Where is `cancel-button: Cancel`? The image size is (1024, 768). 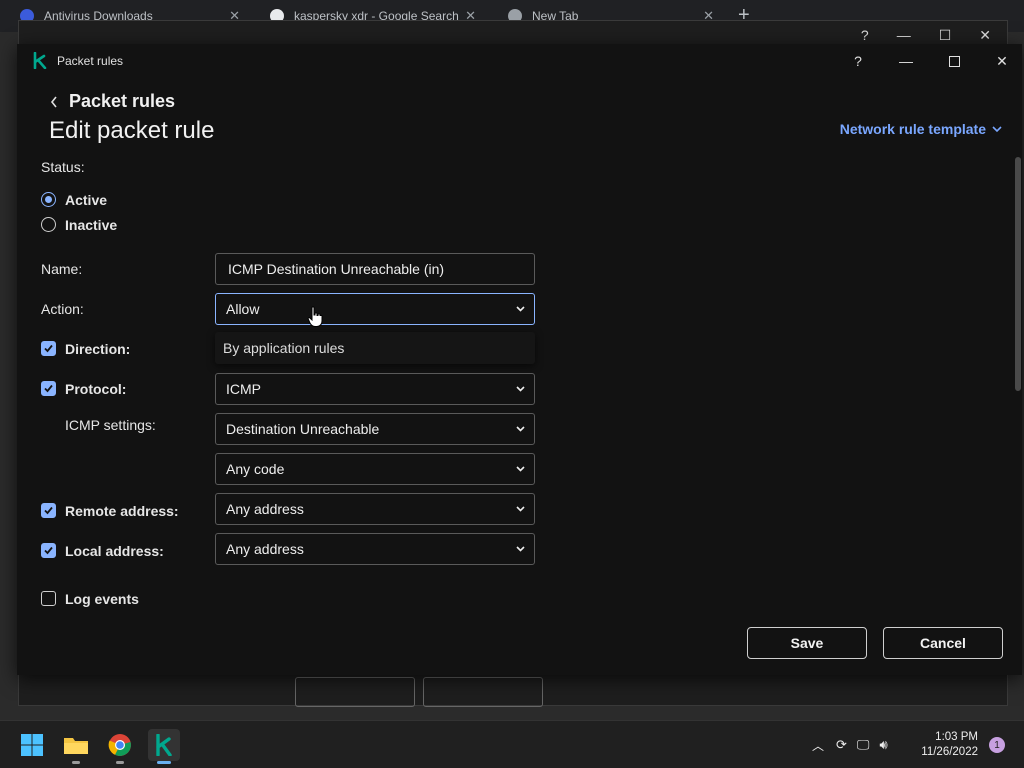
cancel-button: Cancel is located at coordinates (943, 643).